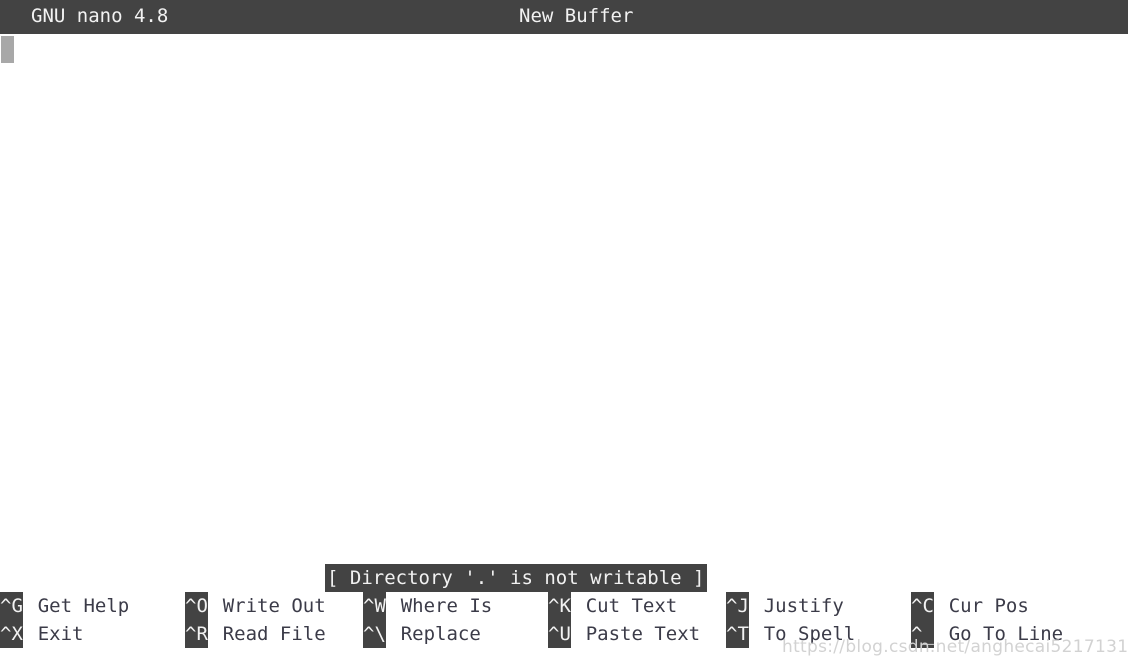 This screenshot has height=661, width=1128. What do you see at coordinates (576, 16) in the screenshot?
I see `buffer-name-label: New Buffer` at bounding box center [576, 16].